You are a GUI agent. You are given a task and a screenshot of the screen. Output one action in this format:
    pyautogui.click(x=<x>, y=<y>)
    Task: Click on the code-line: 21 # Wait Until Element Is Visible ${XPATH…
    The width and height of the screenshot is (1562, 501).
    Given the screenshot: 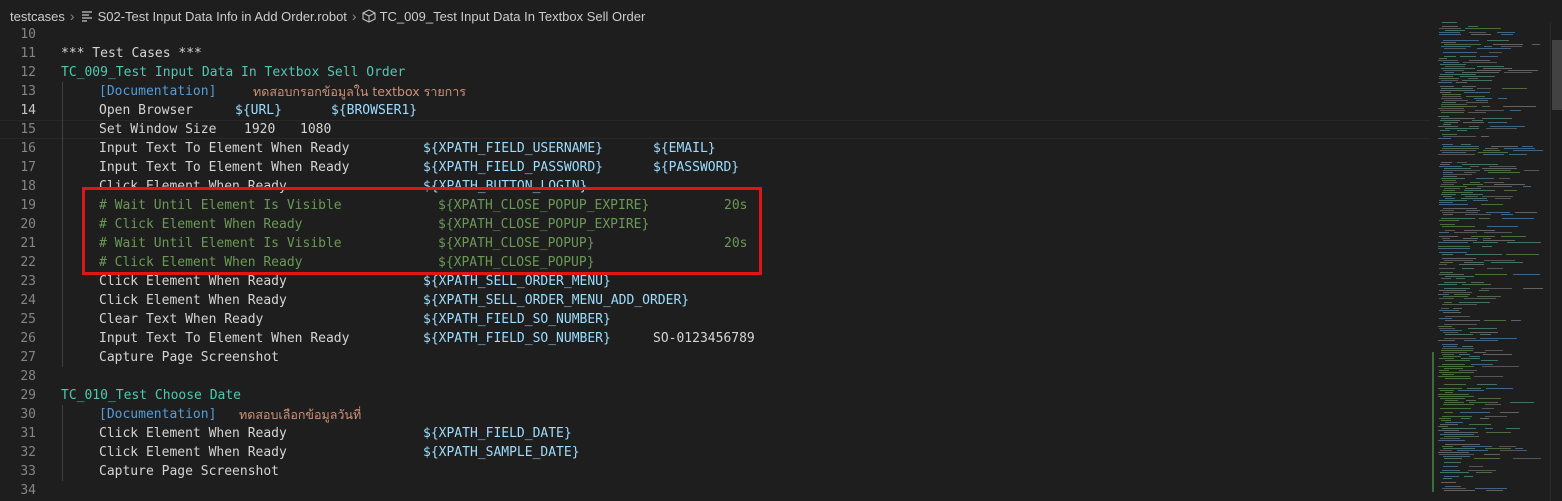 What is the action you would take?
    pyautogui.click(x=715, y=243)
    